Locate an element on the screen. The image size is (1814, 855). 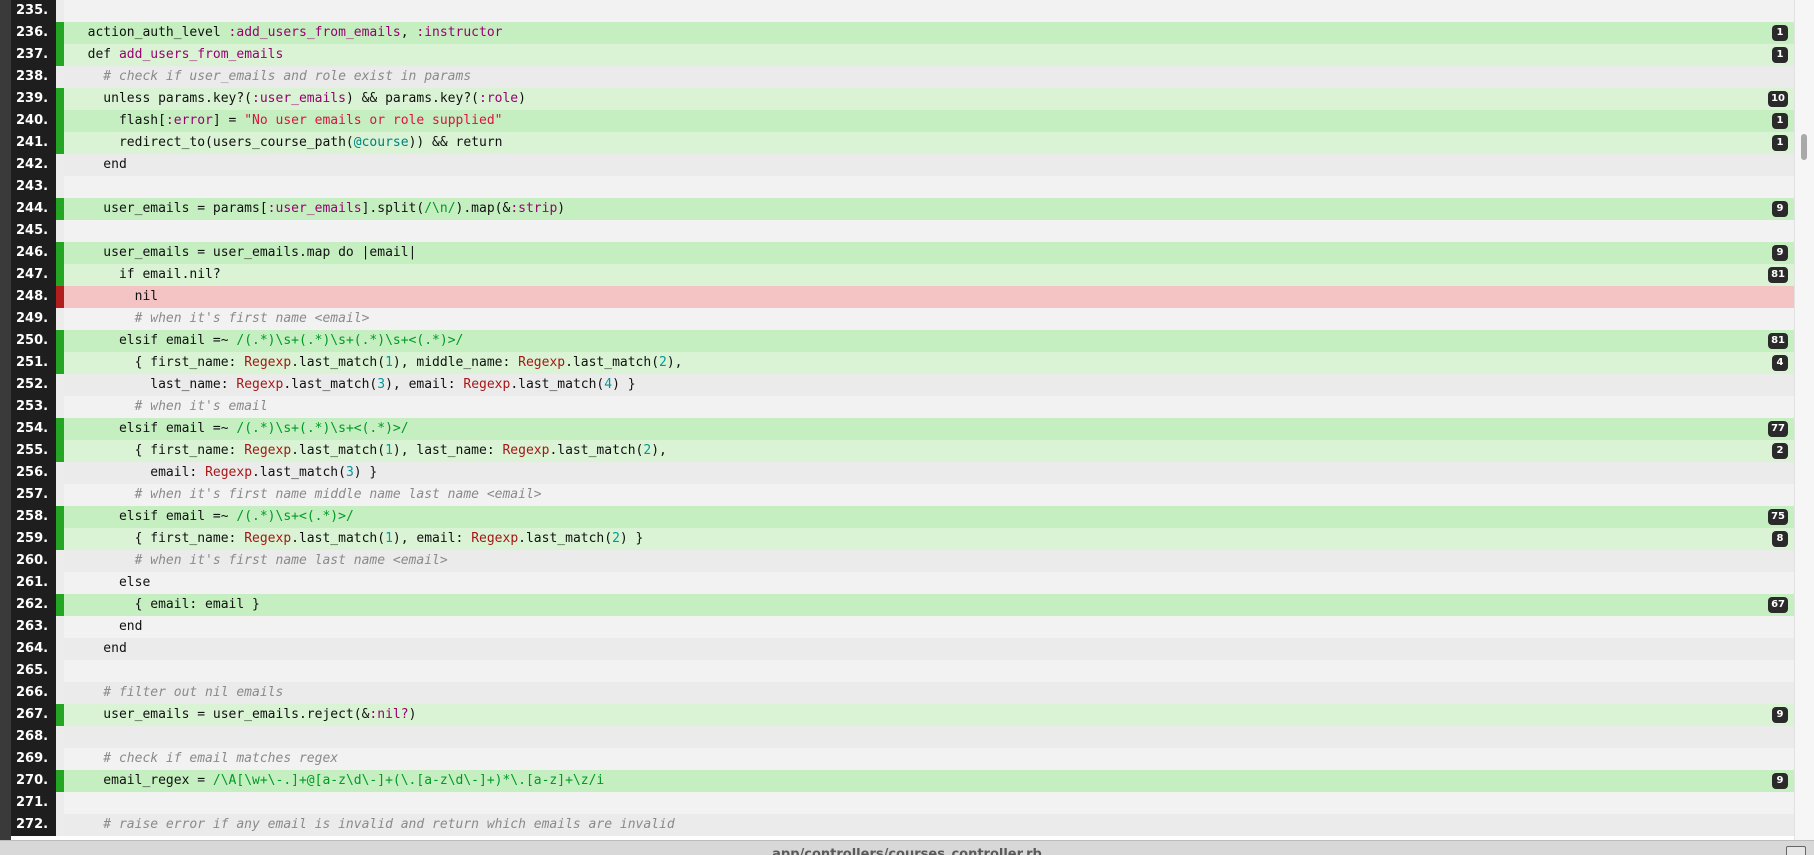
code-token: elsif email =~ is located at coordinates (154, 340).